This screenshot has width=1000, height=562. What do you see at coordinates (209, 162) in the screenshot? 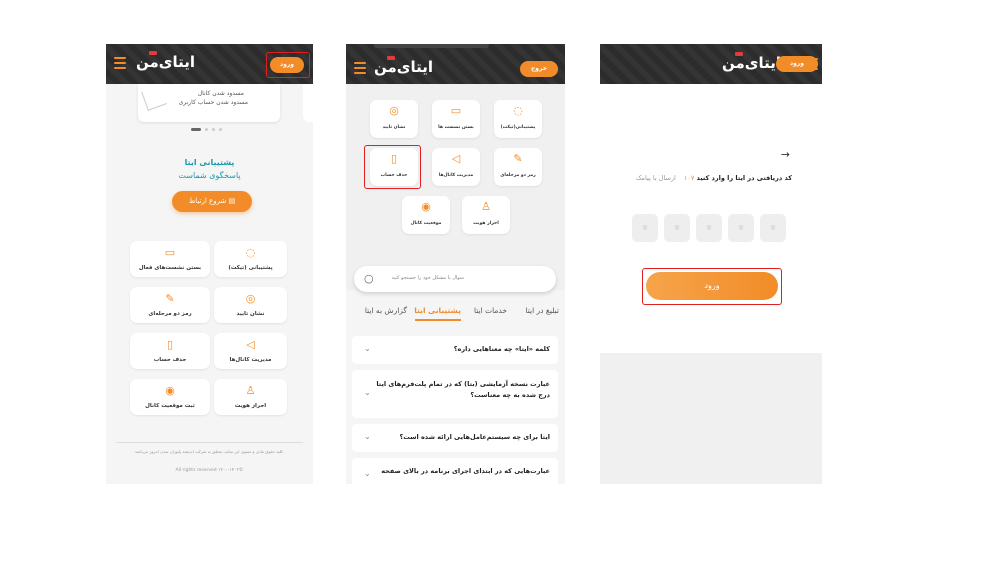
I see `support-title: پشتیبانی ایتا` at bounding box center [209, 162].